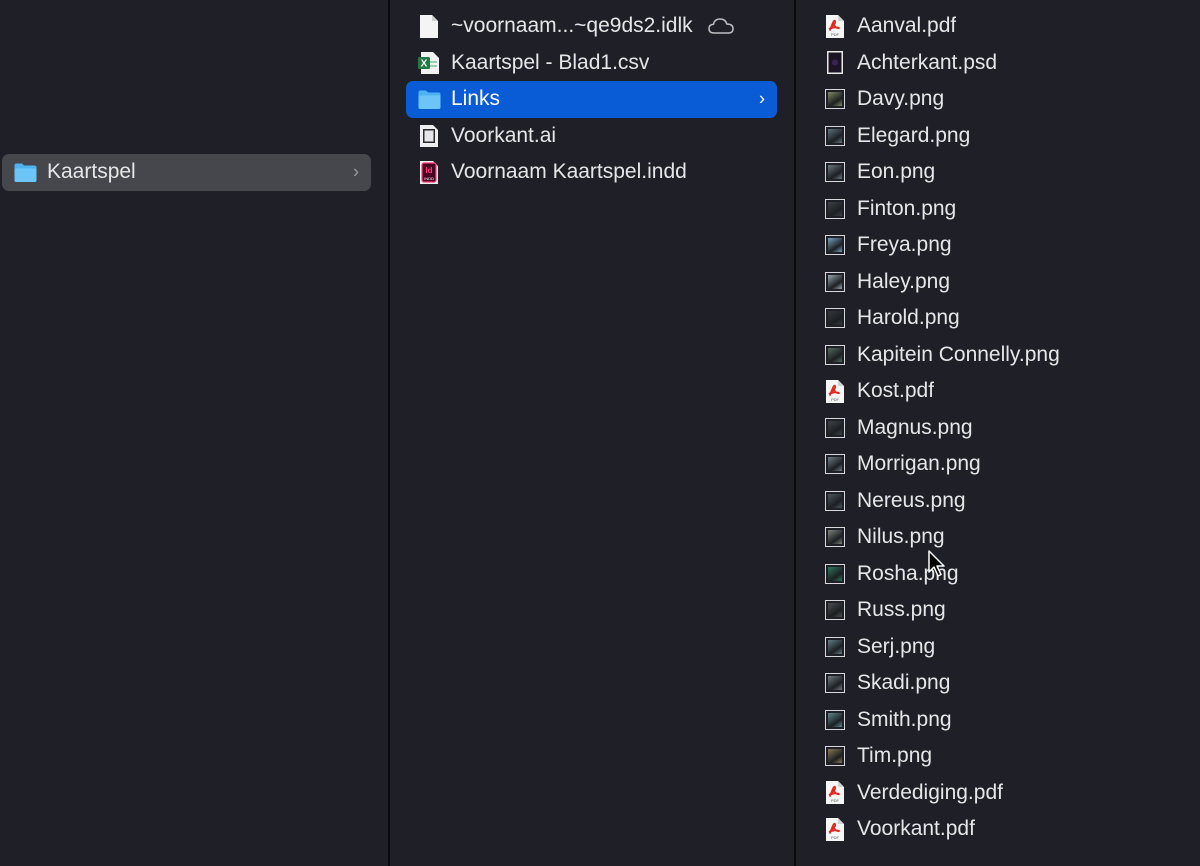 This screenshot has width=1200, height=866. I want to click on file-name: Kost.pdf, so click(896, 391).